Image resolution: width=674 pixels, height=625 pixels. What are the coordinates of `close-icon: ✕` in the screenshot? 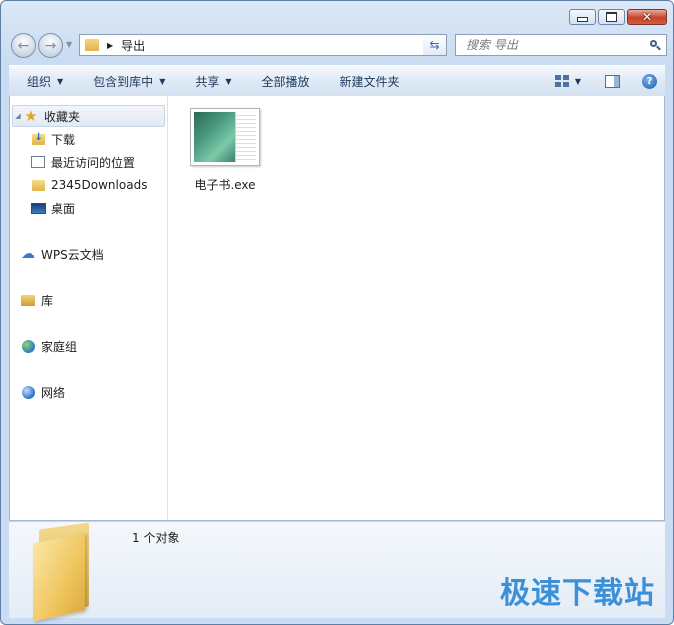 It's located at (647, 17).